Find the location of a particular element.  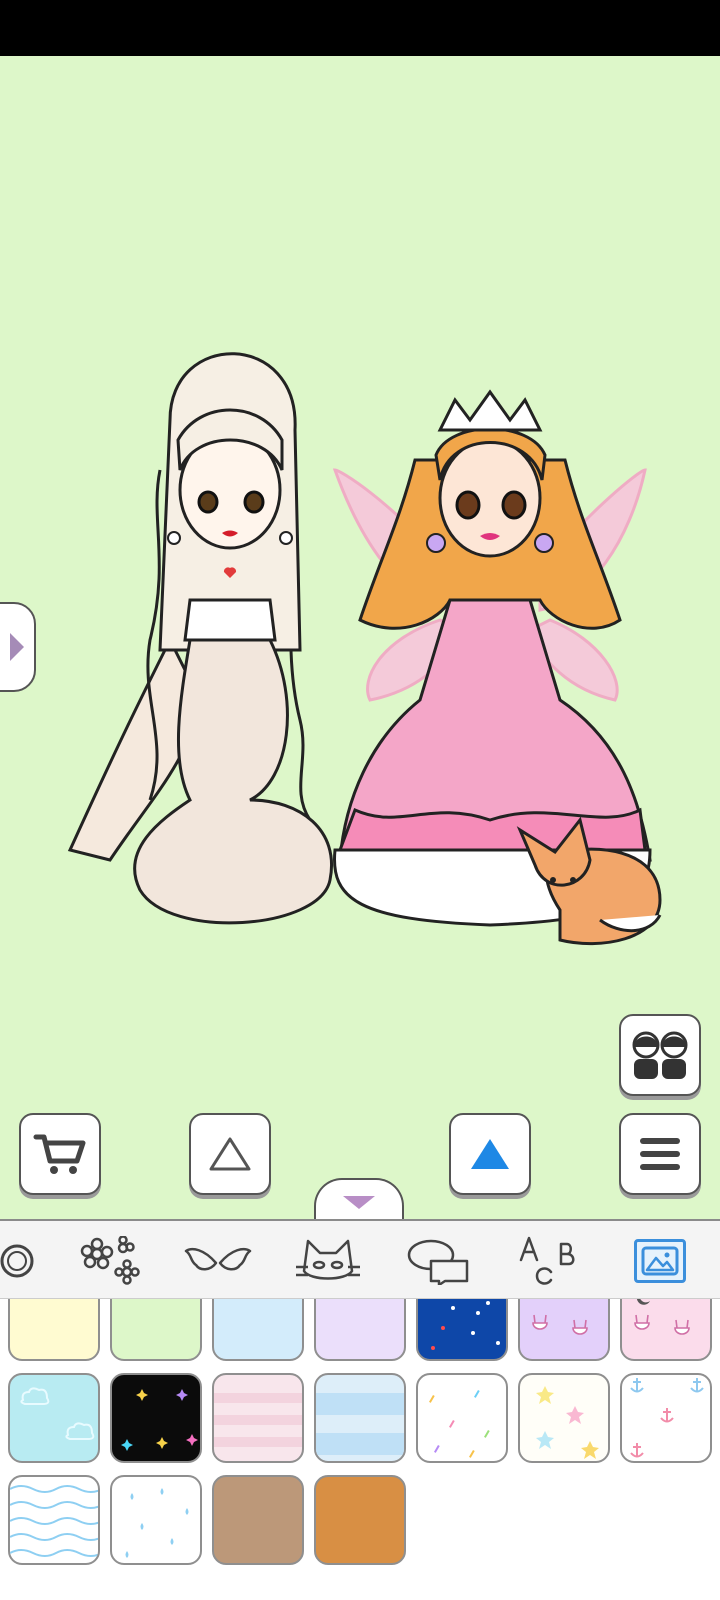

status-bar is located at coordinates (360, 28).